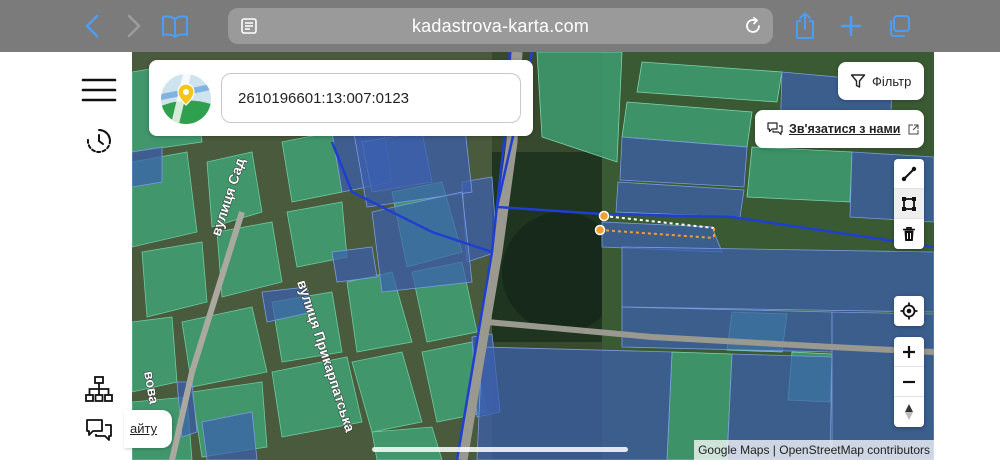  I want to click on filter-label: Фільтр, so click(892, 81).